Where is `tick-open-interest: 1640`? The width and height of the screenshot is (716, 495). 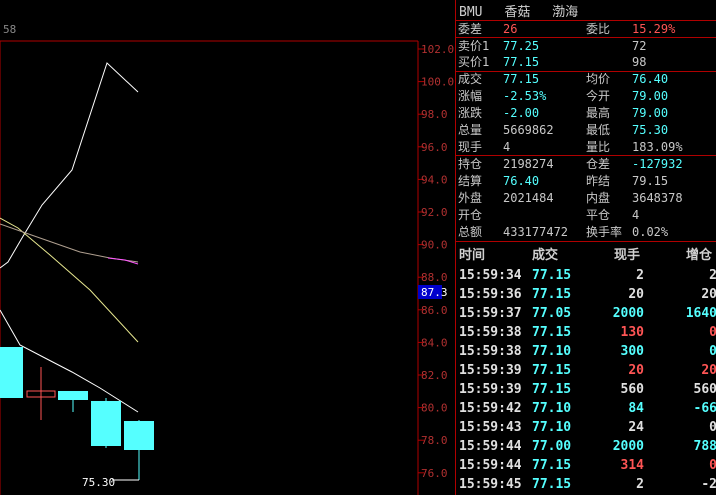
tick-open-interest: 1640 is located at coordinates (700, 313).